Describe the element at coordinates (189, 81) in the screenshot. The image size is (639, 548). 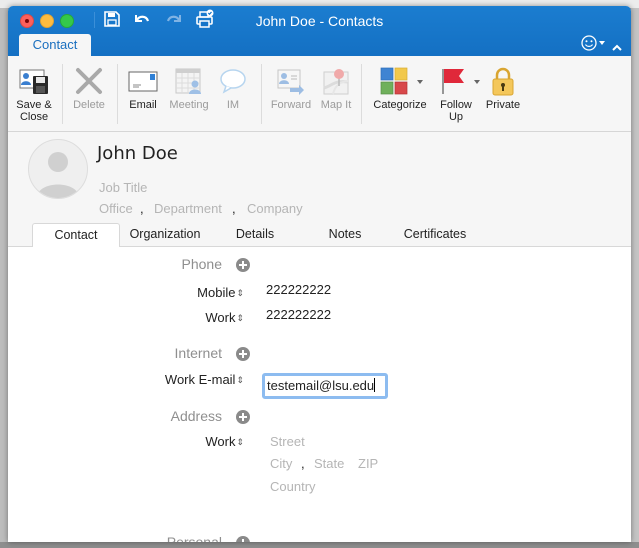
I see `meeting-icon` at that location.